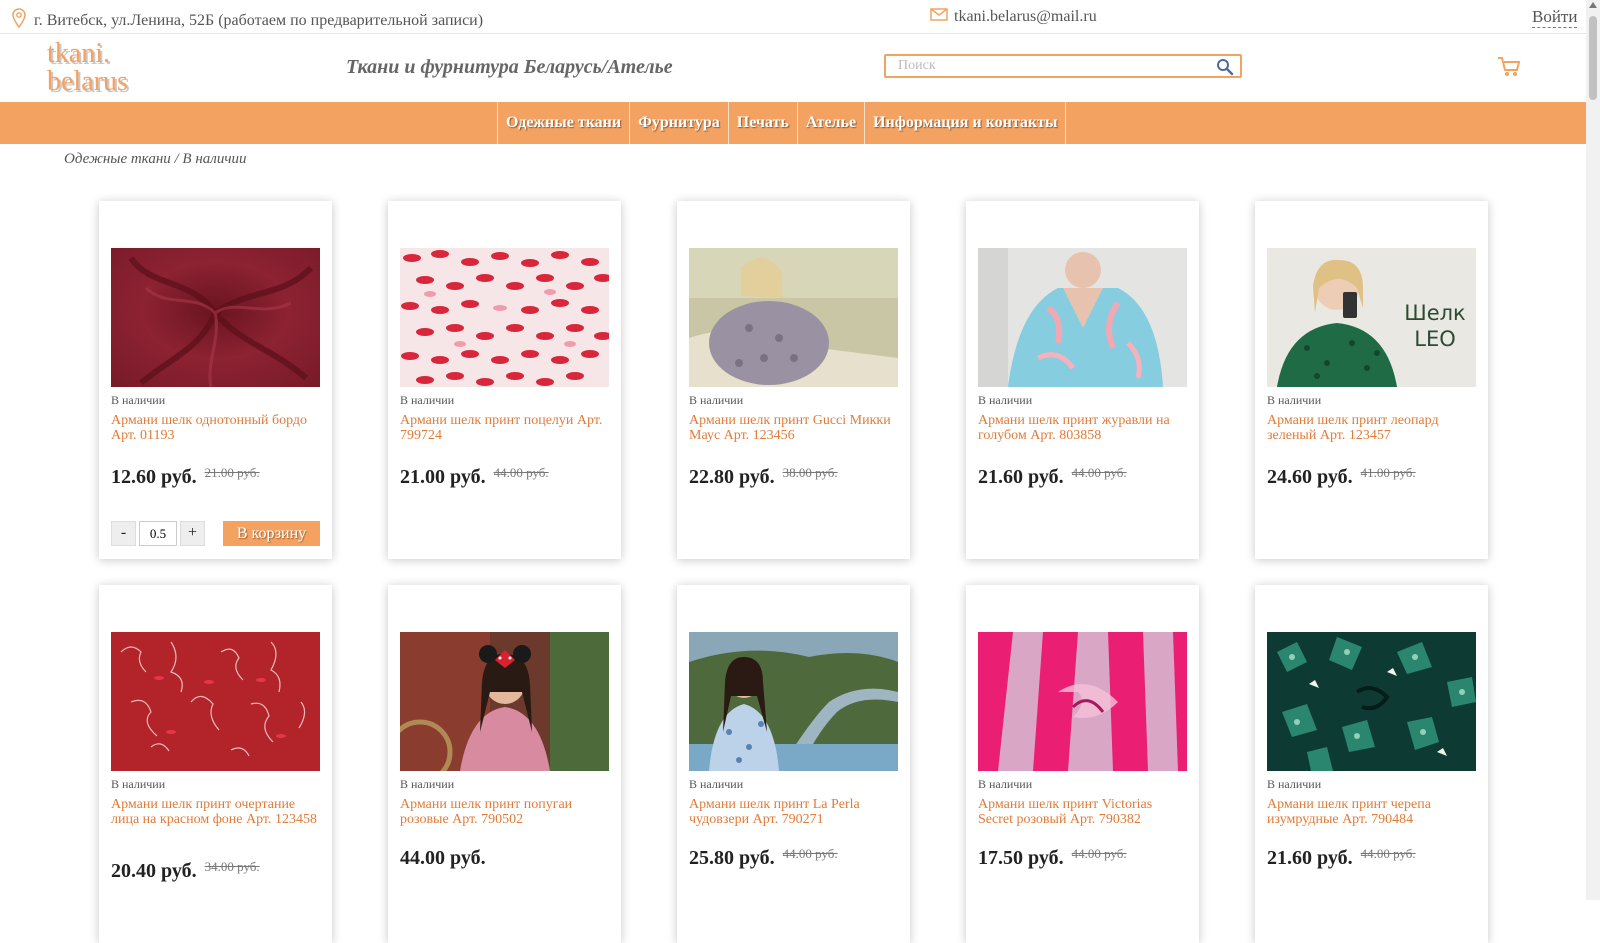 The image size is (1600, 943). I want to click on product-price: 44.00 руб., so click(445, 858).